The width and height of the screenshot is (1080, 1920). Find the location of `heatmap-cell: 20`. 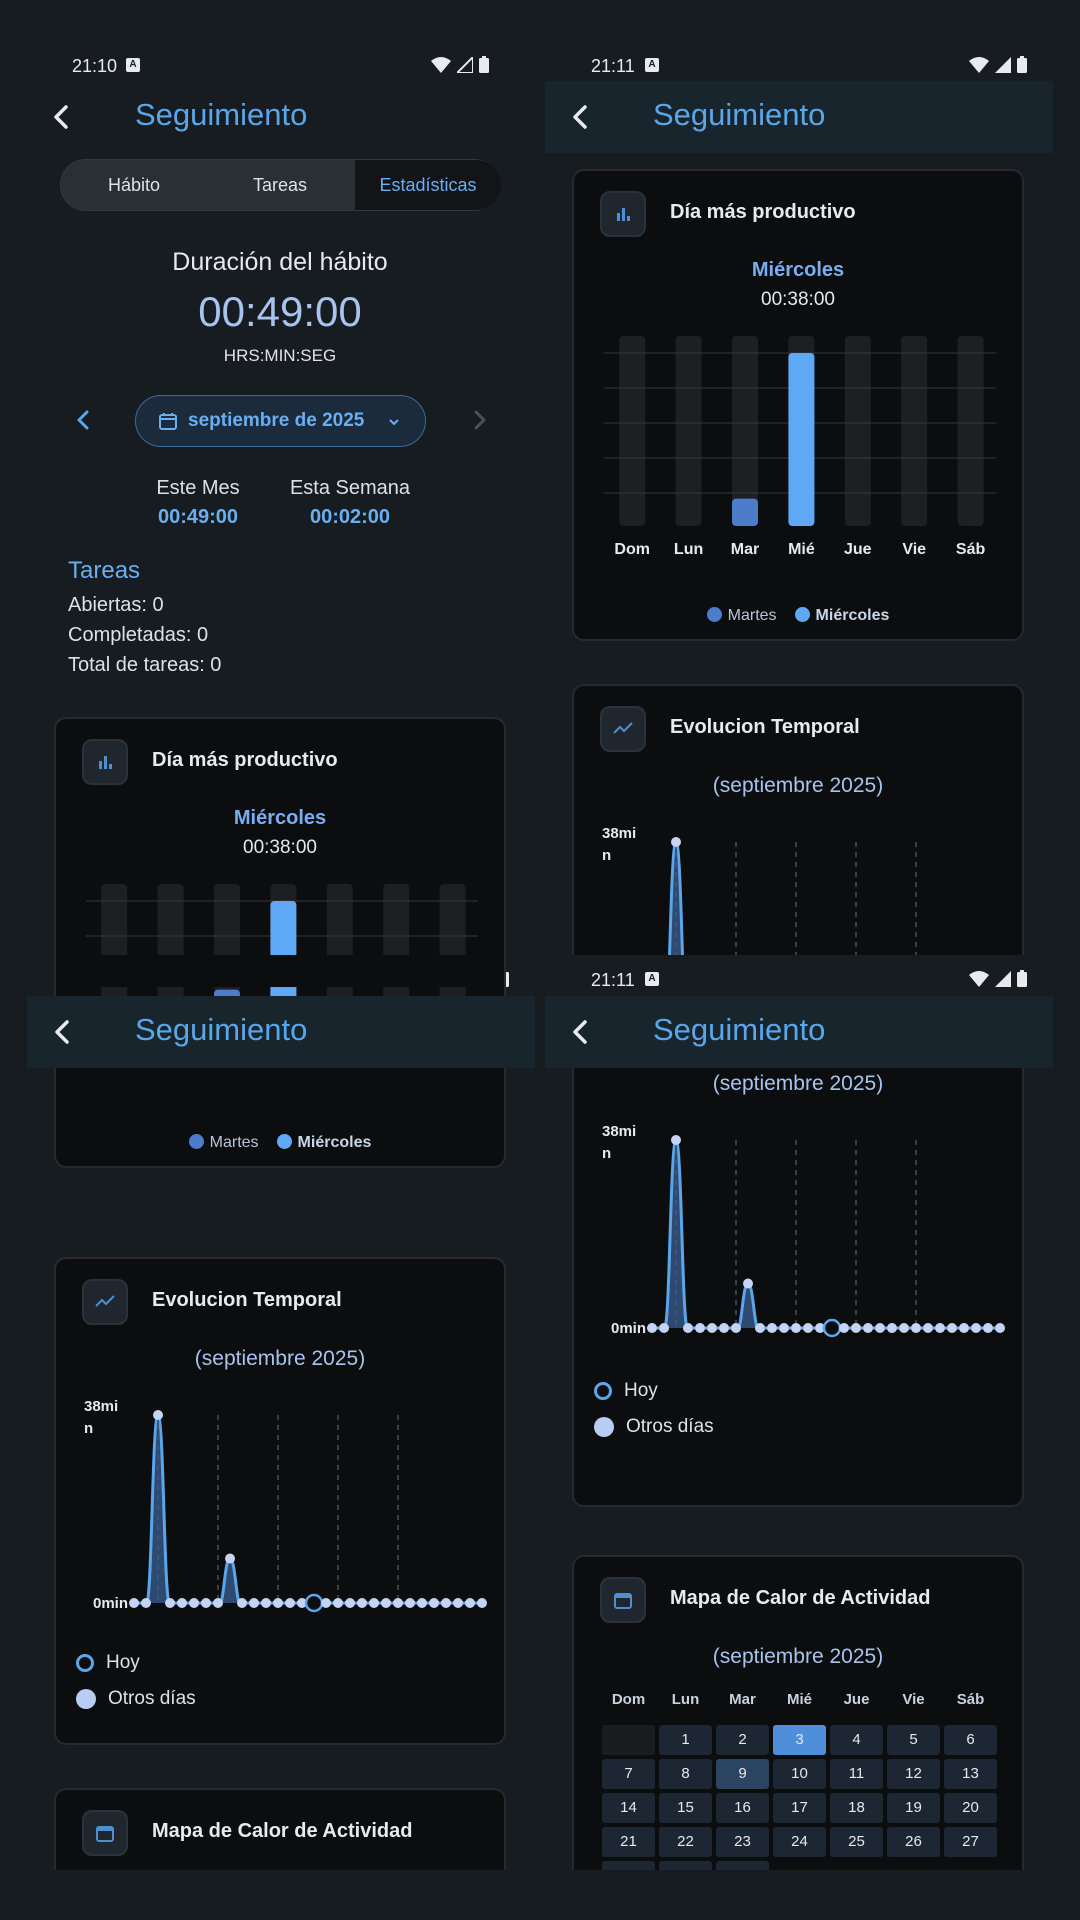

heatmap-cell: 20 is located at coordinates (970, 1808).